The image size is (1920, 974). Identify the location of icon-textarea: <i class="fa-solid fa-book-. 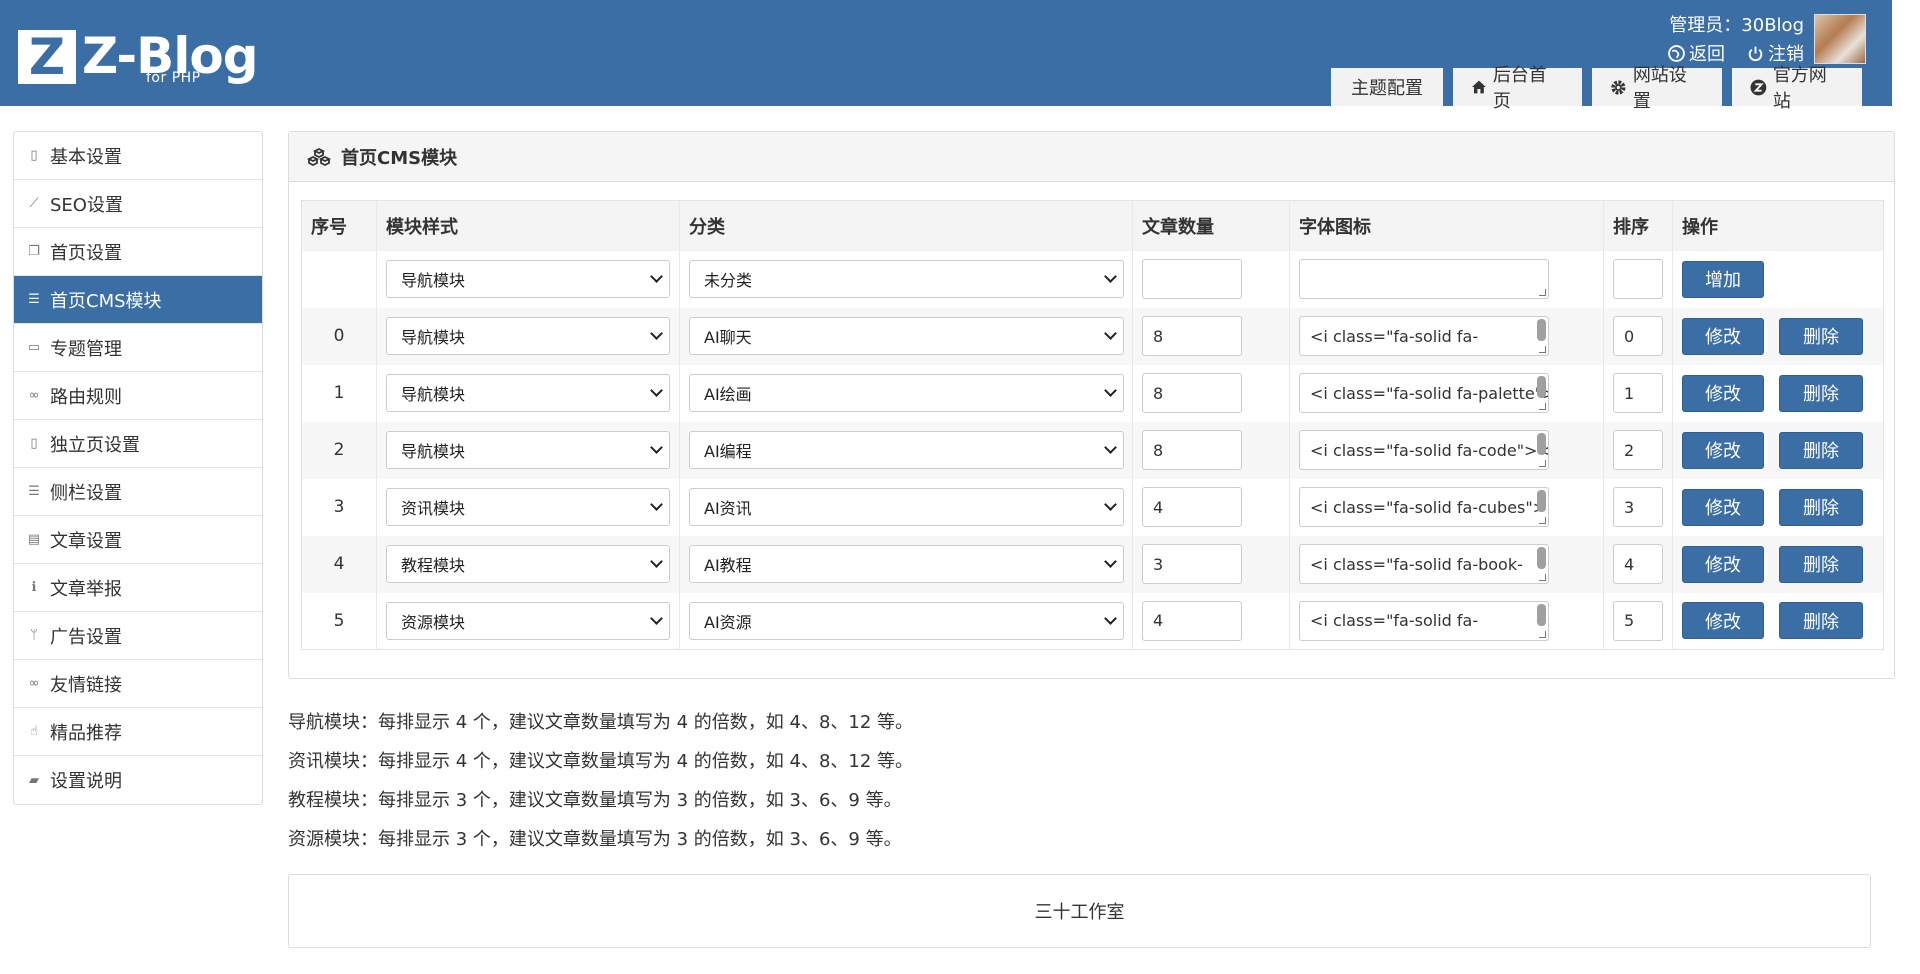
(1424, 564).